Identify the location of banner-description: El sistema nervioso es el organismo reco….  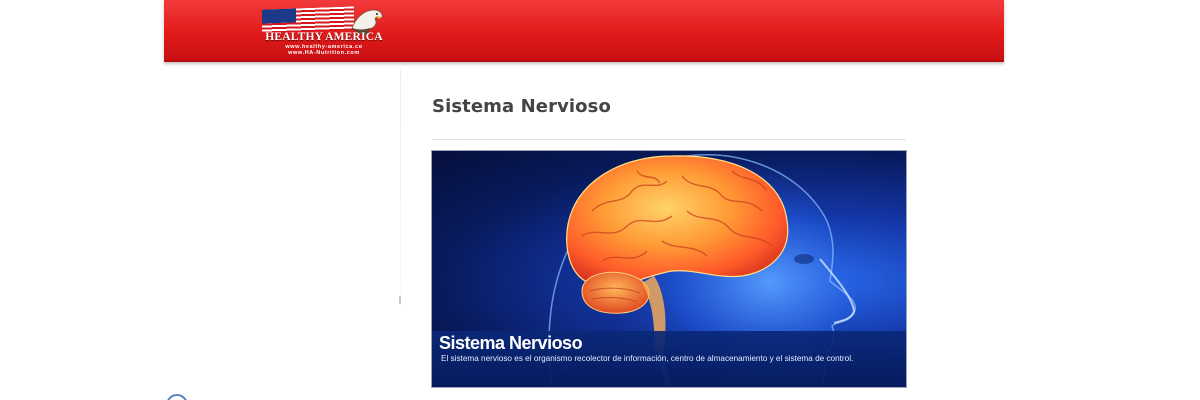
(647, 358).